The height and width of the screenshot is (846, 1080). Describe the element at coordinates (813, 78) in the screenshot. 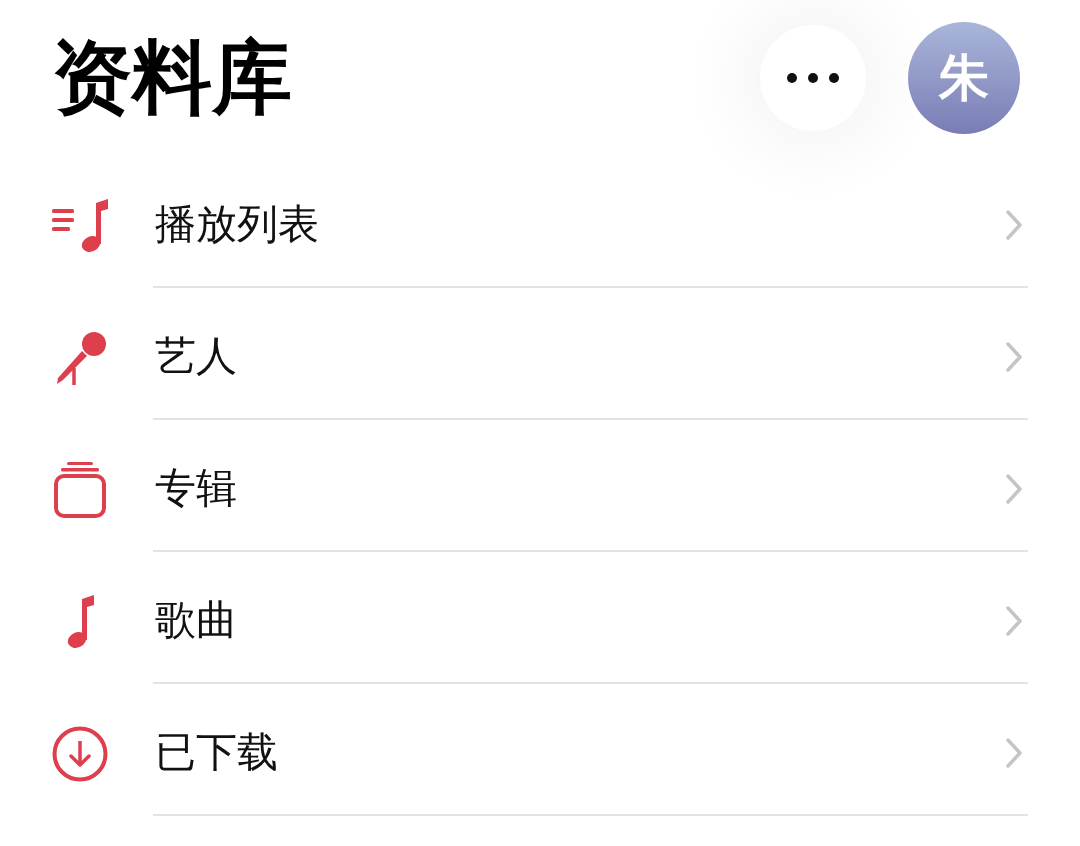

I see `more-icon` at that location.